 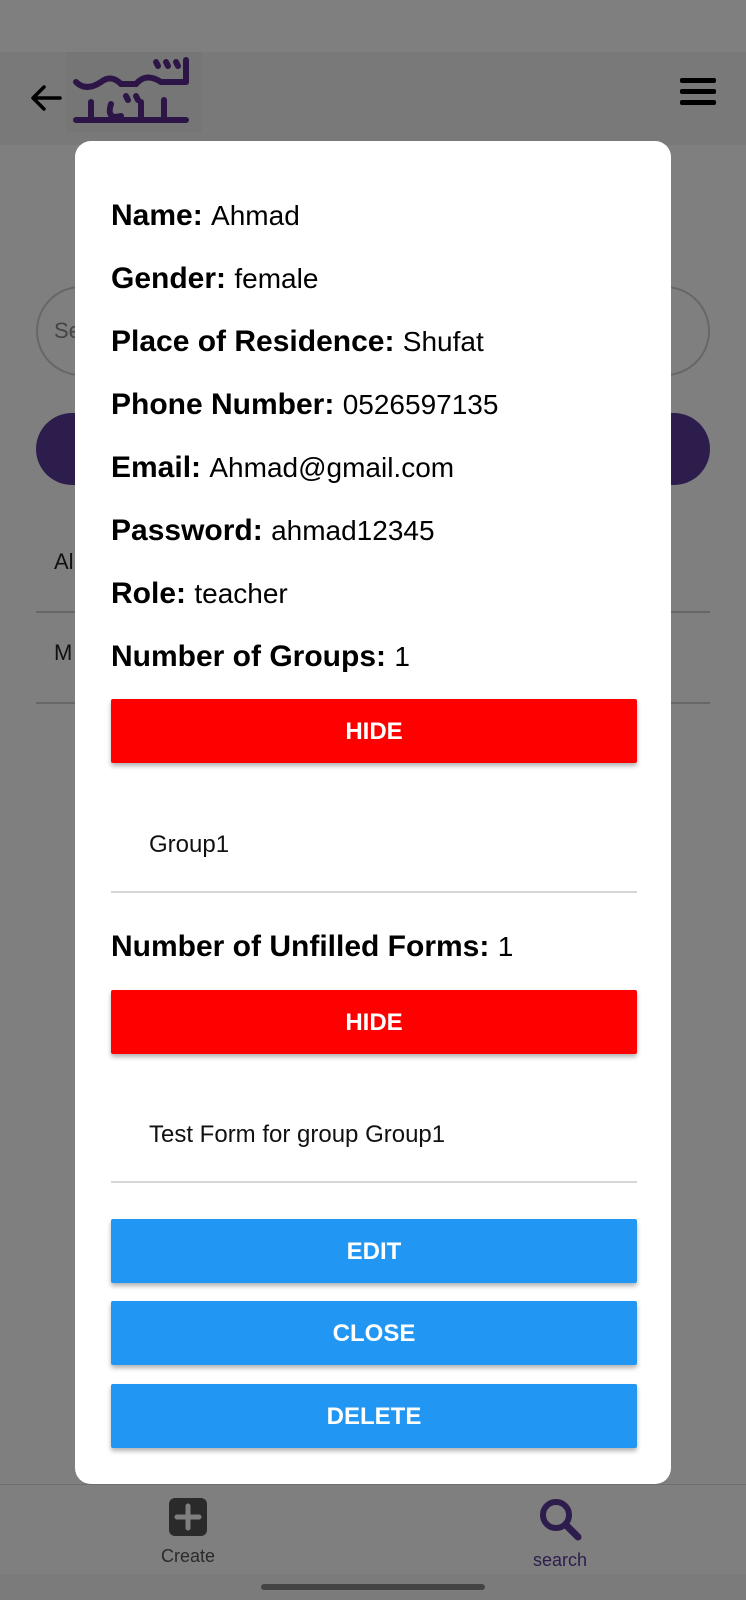 What do you see at coordinates (276, 278) in the screenshot?
I see `field-gender-value: female` at bounding box center [276, 278].